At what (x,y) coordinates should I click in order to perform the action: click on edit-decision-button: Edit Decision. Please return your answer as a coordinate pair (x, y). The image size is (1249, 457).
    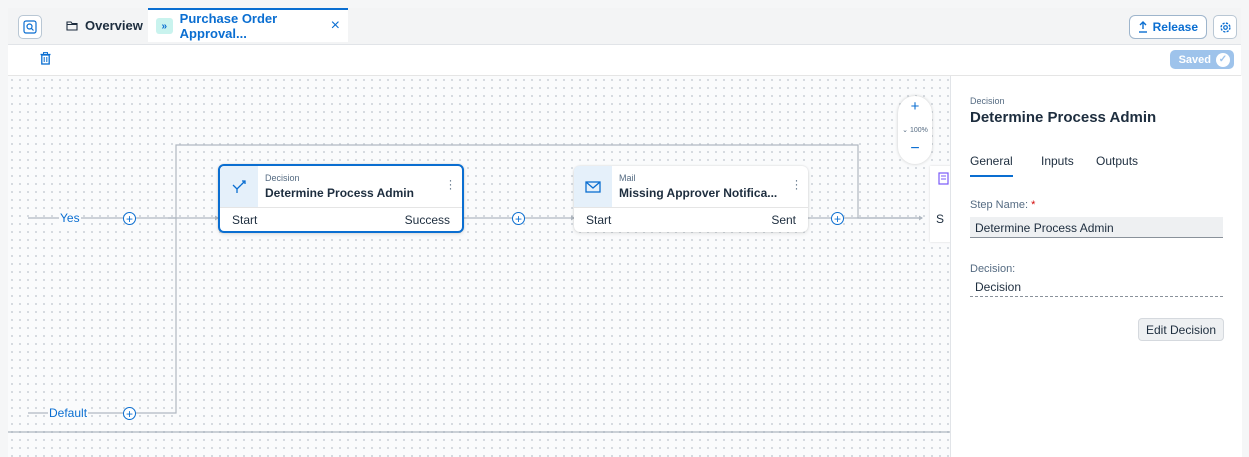
    Looking at the image, I should click on (1180, 329).